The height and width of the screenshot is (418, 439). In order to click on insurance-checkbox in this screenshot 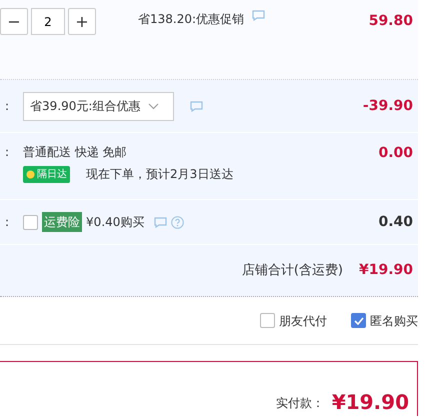, I will do `click(30, 222)`.